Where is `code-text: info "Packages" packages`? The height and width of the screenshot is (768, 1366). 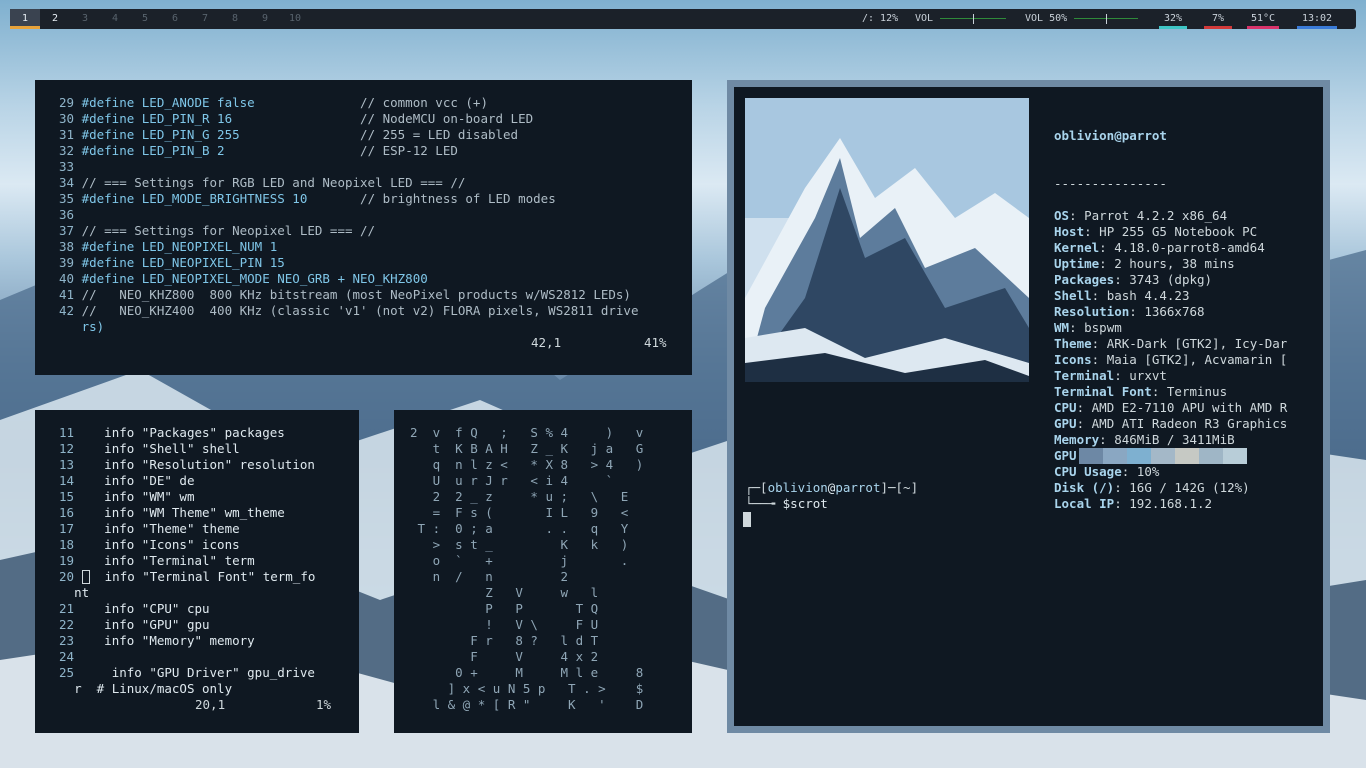
code-text: info "Packages" packages is located at coordinates (194, 432).